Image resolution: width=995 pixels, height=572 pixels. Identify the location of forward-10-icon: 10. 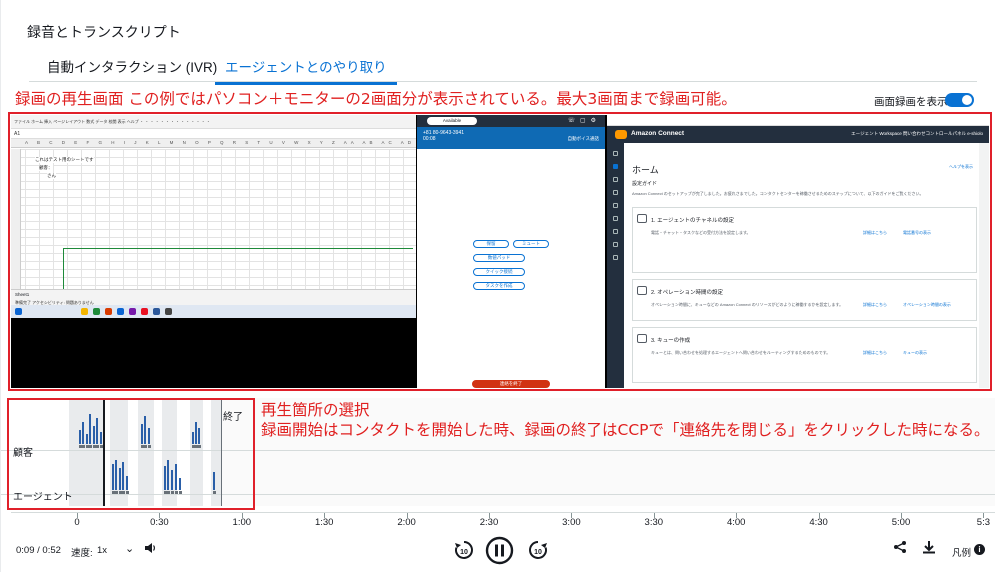
(538, 550).